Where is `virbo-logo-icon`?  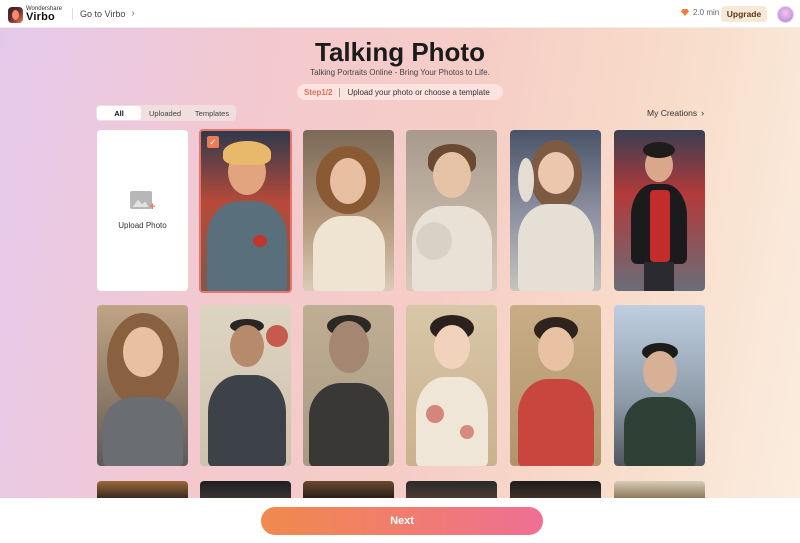 virbo-logo-icon is located at coordinates (15, 14).